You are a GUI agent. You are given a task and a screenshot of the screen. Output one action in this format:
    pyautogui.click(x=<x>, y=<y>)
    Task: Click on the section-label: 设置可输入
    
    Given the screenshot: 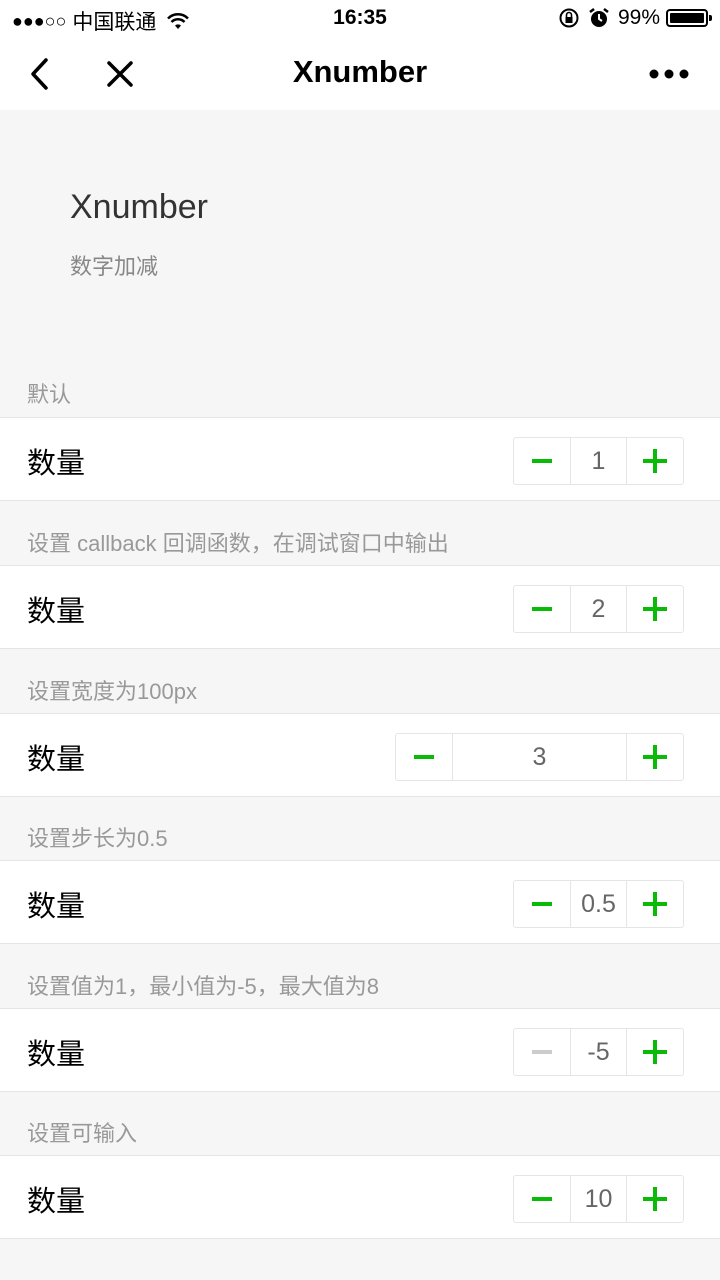 What is the action you would take?
    pyautogui.click(x=82, y=1133)
    